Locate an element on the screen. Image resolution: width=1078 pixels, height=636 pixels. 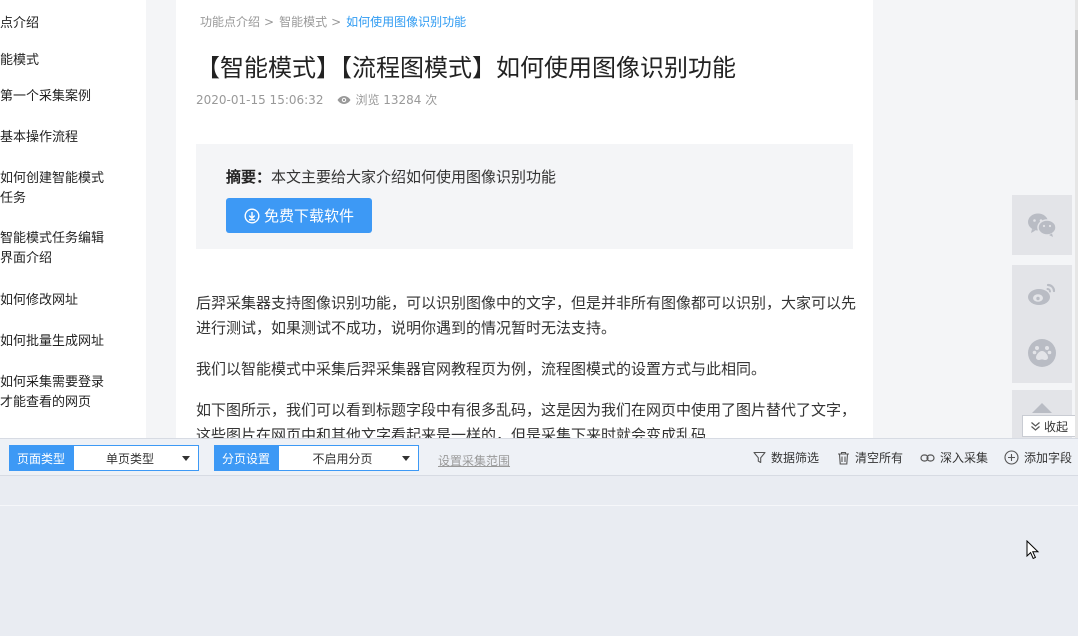
summary: 摘要：本文主要给大家介绍如何使用图像识别功能 is located at coordinates (391, 176).